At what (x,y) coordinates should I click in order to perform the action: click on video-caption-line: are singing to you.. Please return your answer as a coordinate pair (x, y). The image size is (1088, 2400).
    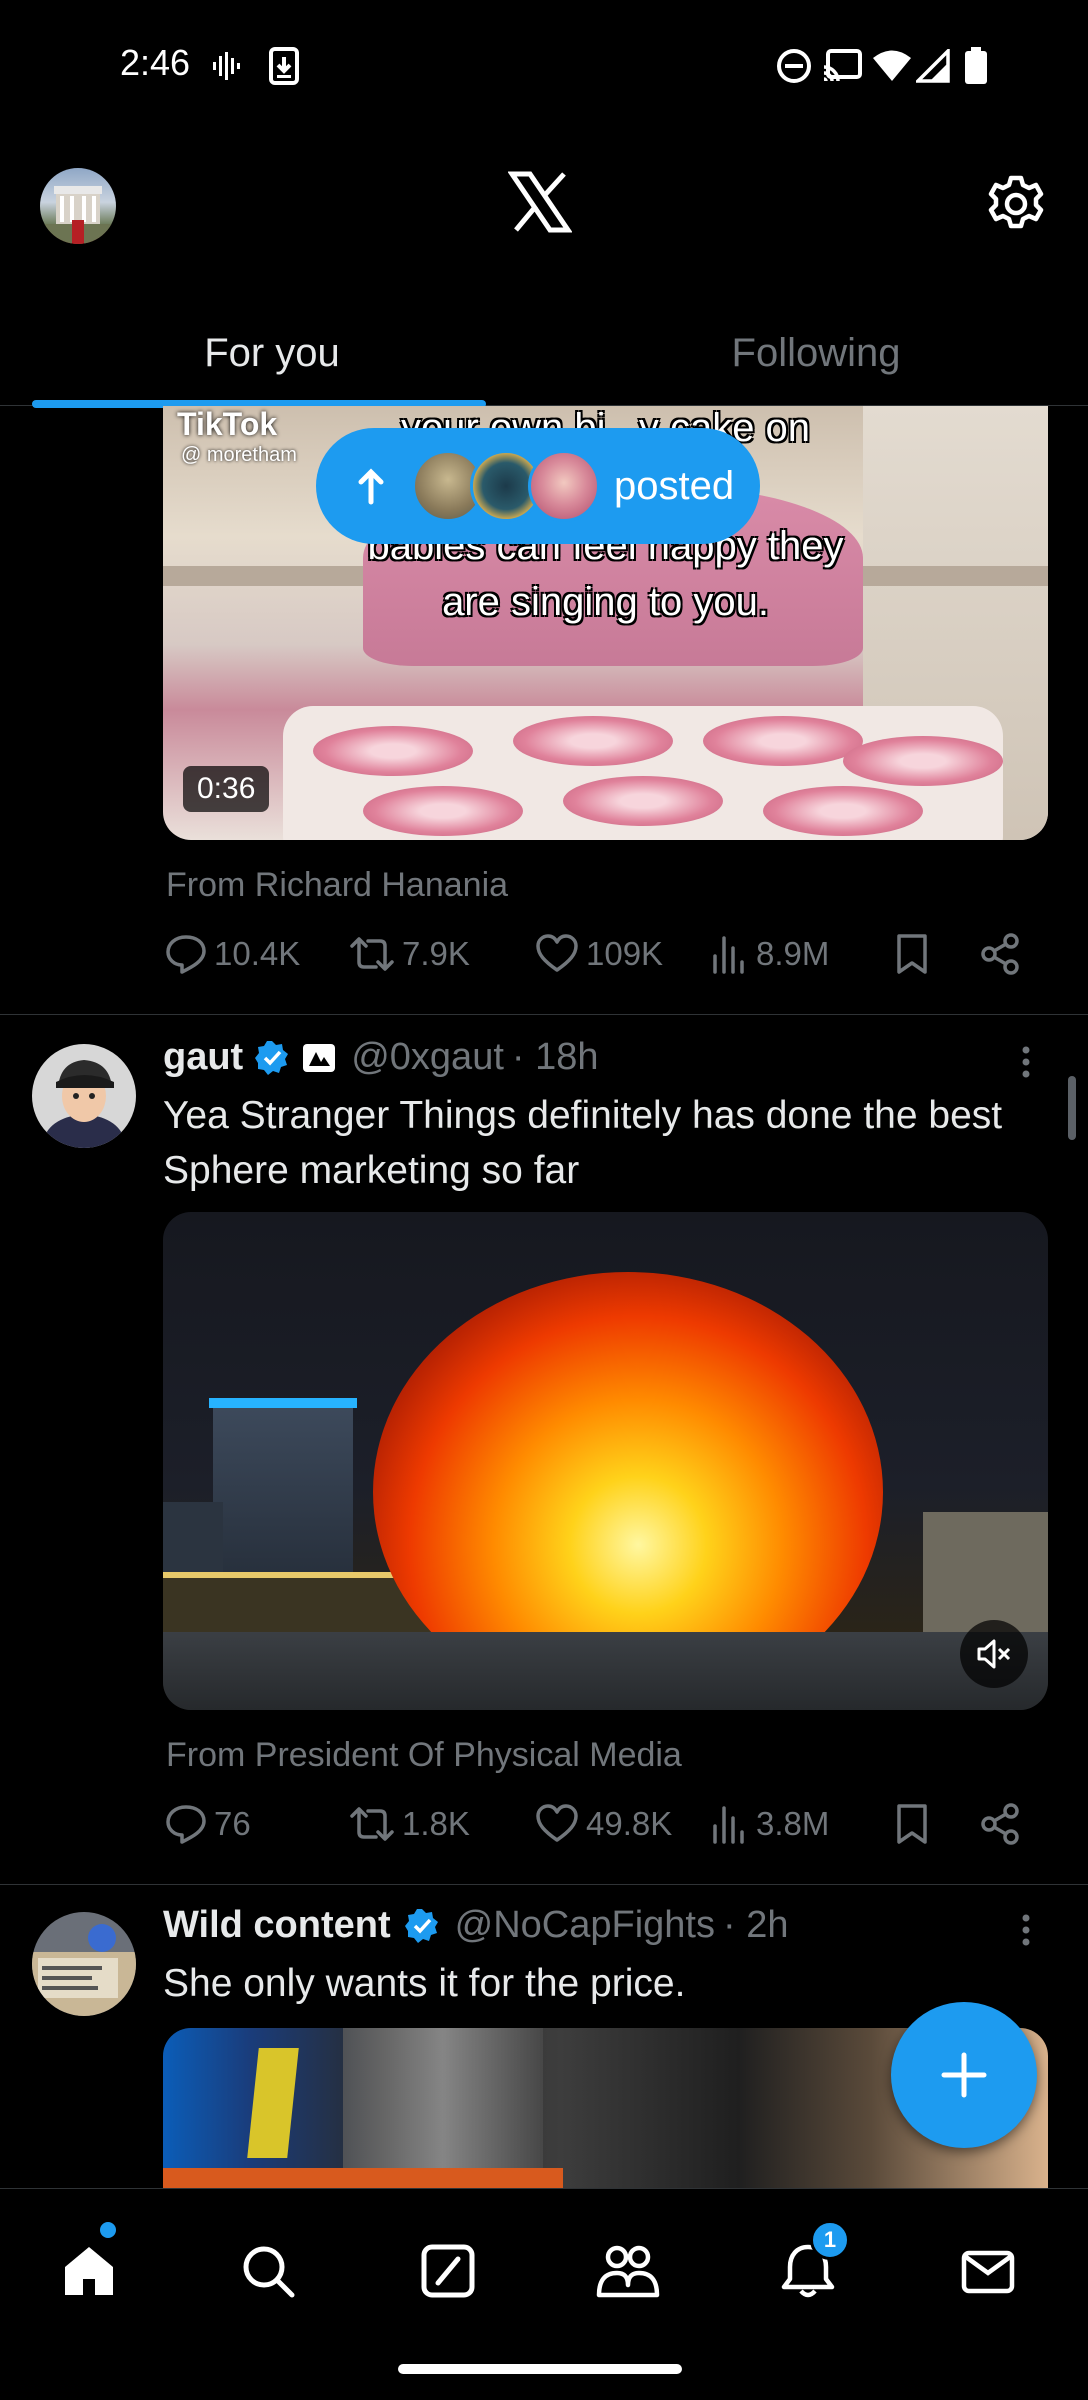
    Looking at the image, I should click on (605, 602).